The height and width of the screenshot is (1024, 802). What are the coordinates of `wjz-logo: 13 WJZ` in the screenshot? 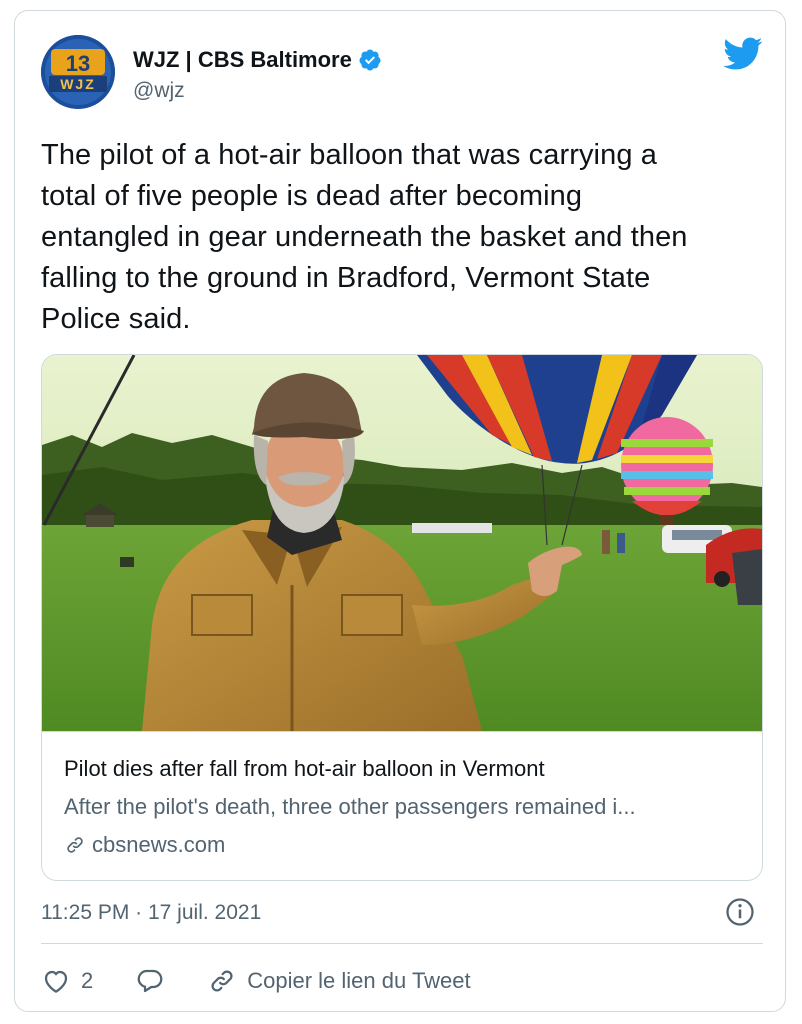 It's located at (78, 72).